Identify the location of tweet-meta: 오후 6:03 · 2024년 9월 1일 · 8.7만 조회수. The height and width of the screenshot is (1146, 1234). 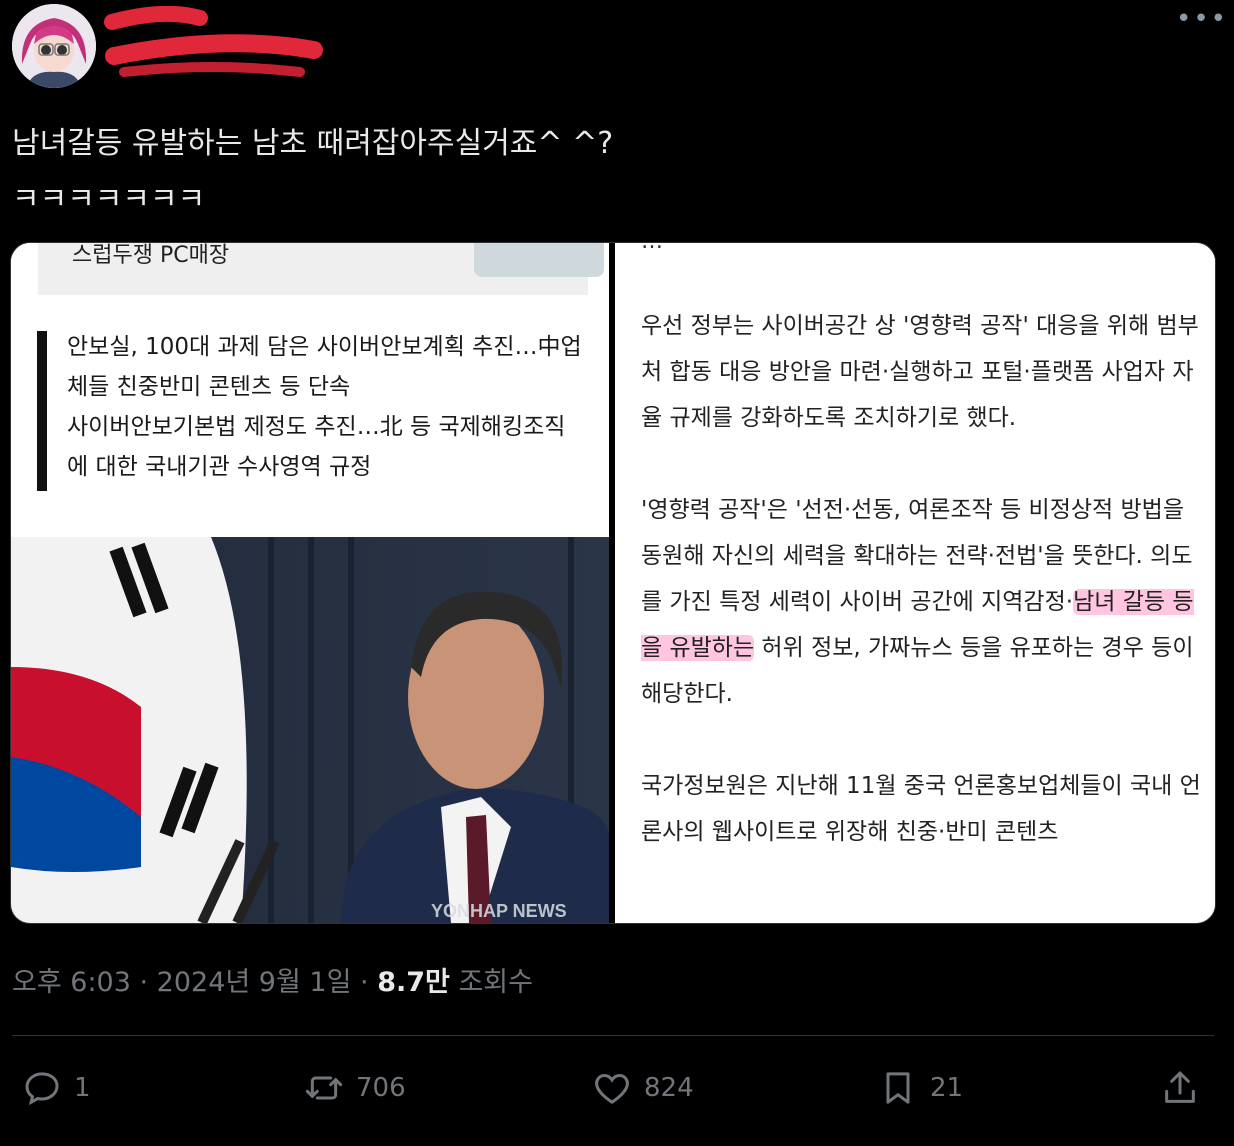
(272, 979).